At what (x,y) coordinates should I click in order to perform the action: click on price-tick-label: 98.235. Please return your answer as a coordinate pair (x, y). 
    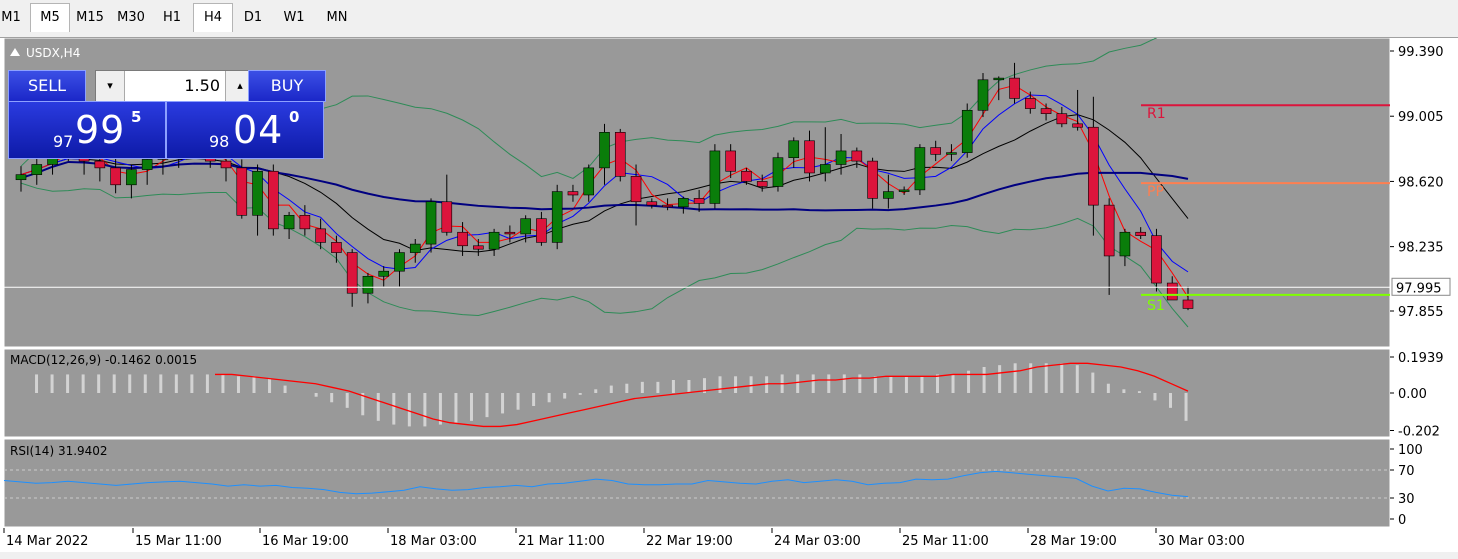
    Looking at the image, I should click on (1421, 248).